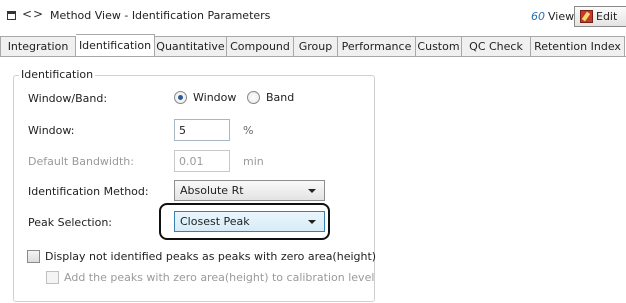 The height and width of the screenshot is (303, 626). I want to click on identification-method-dropdown: Absolute Rt, so click(249, 190).